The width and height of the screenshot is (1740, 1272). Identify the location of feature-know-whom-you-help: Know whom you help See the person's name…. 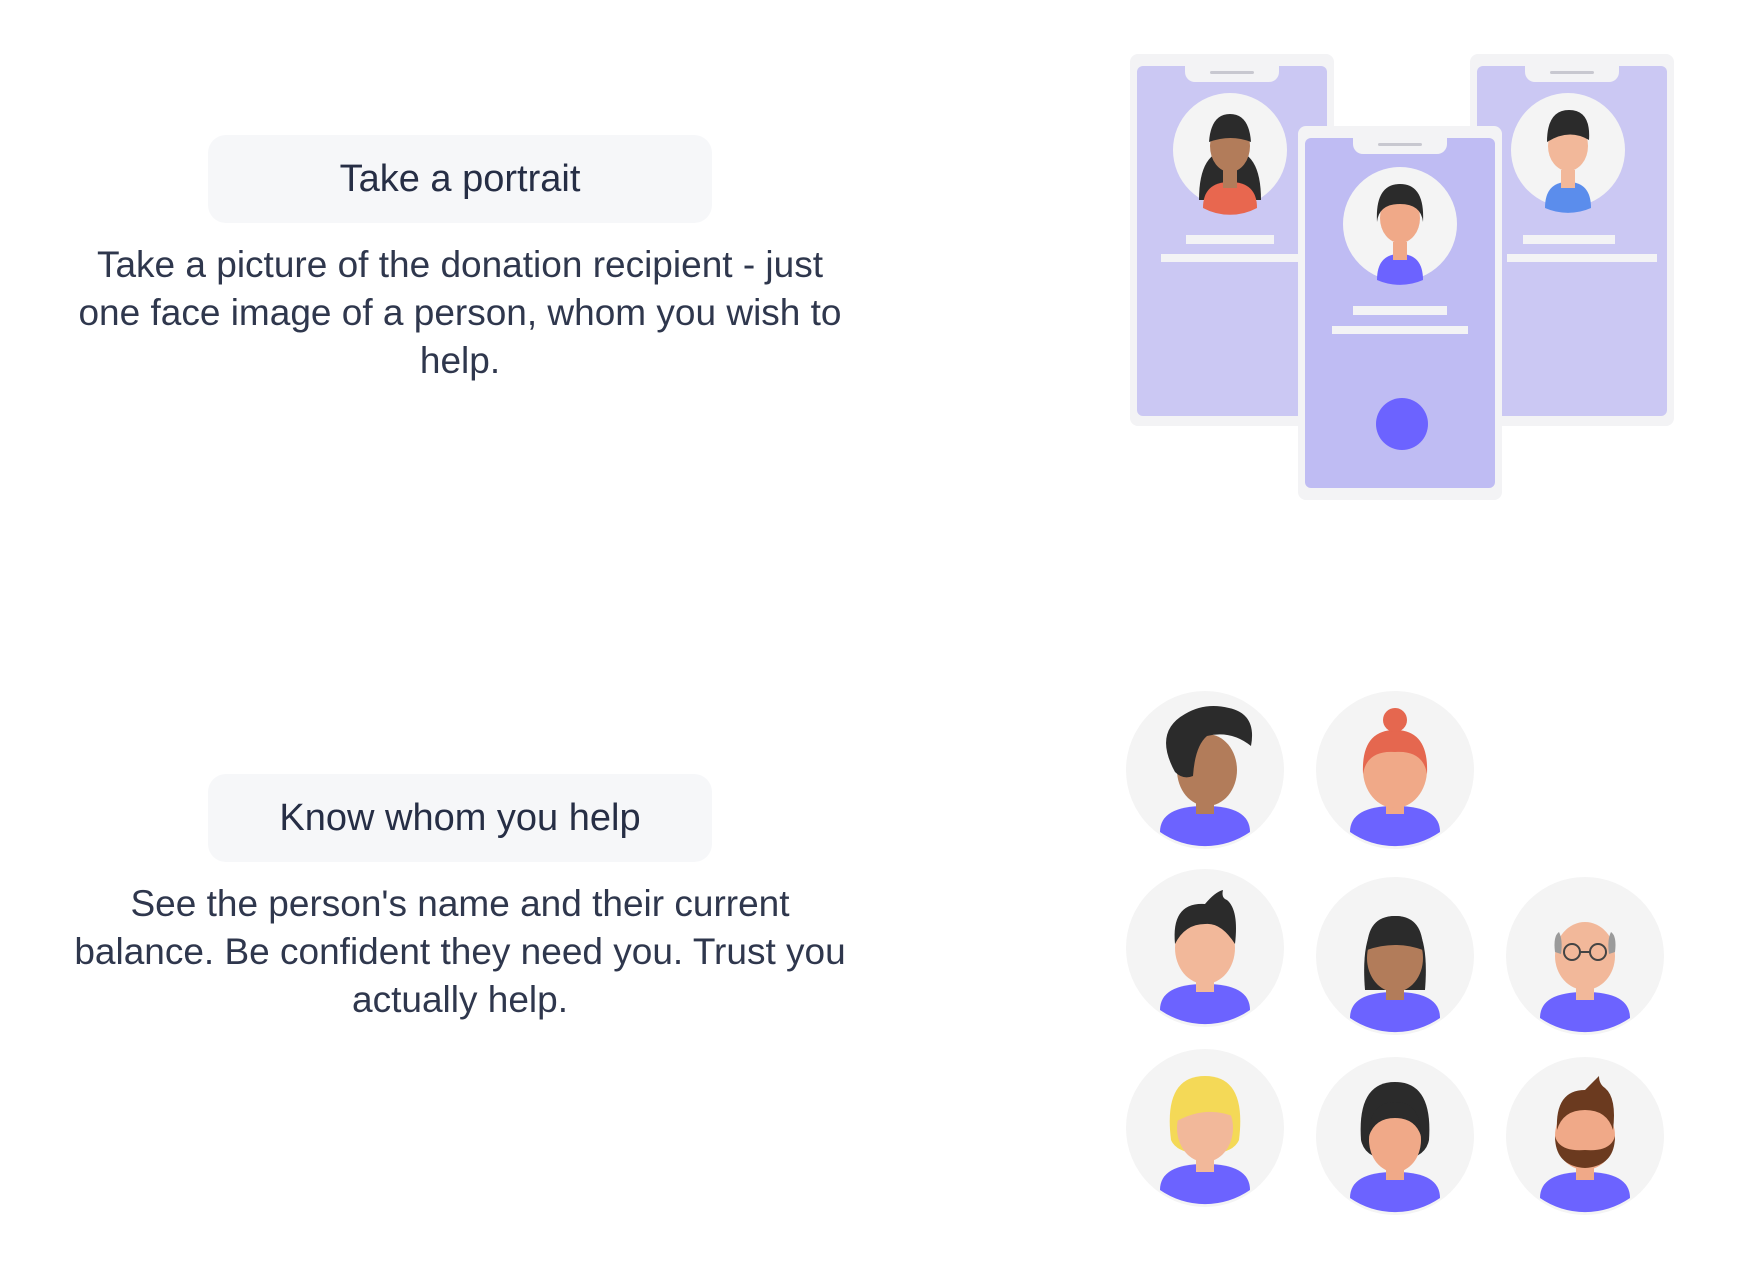
(460, 899).